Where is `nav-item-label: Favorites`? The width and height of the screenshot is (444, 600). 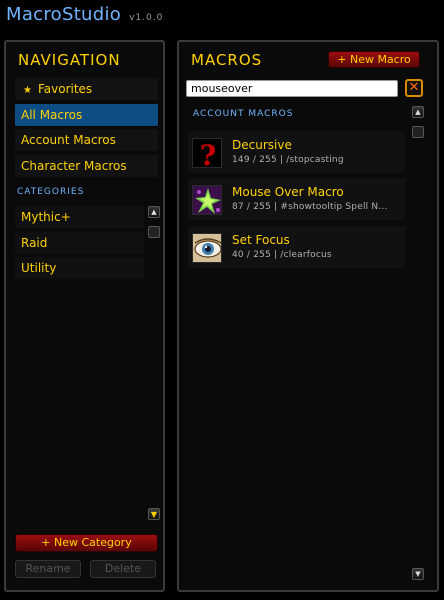
nav-item-label: Favorites is located at coordinates (65, 89).